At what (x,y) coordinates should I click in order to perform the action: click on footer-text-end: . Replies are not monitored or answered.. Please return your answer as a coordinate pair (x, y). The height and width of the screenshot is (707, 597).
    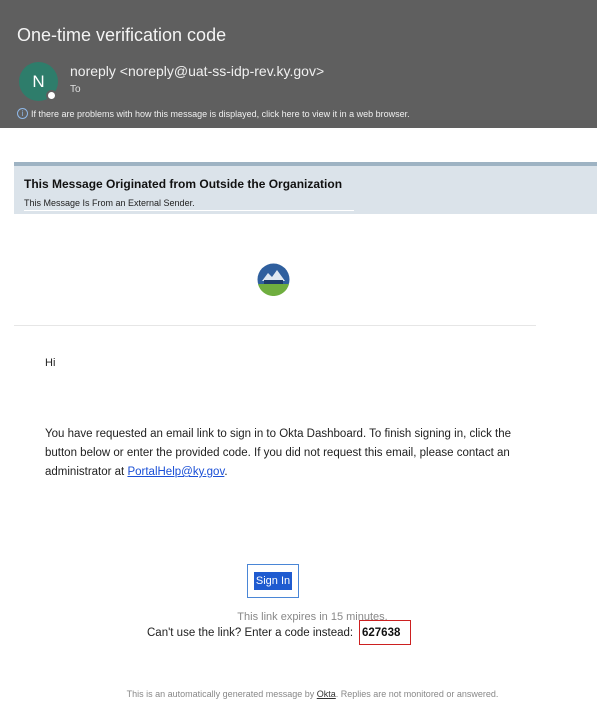
    Looking at the image, I should click on (417, 694).